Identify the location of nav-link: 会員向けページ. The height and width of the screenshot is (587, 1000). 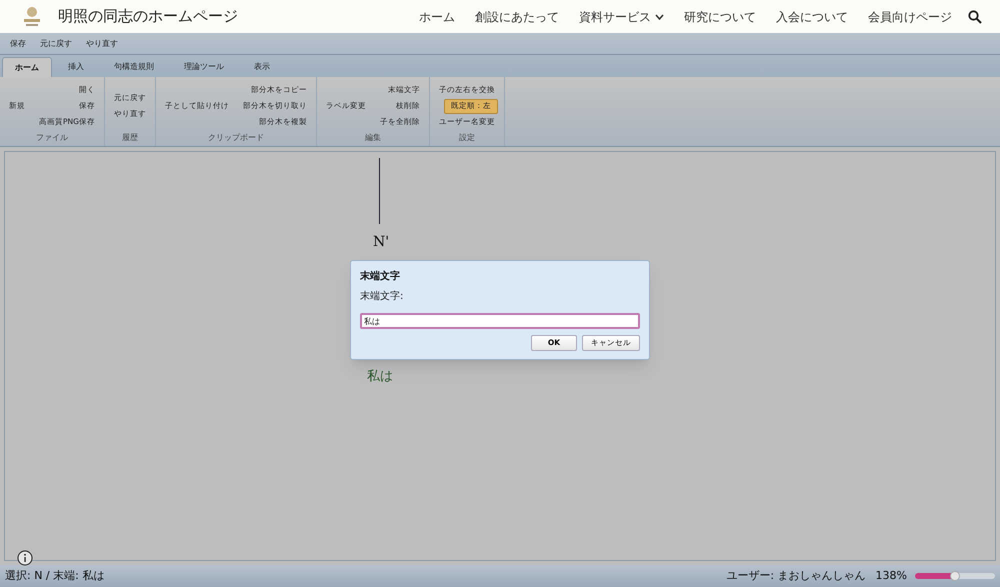
(910, 17).